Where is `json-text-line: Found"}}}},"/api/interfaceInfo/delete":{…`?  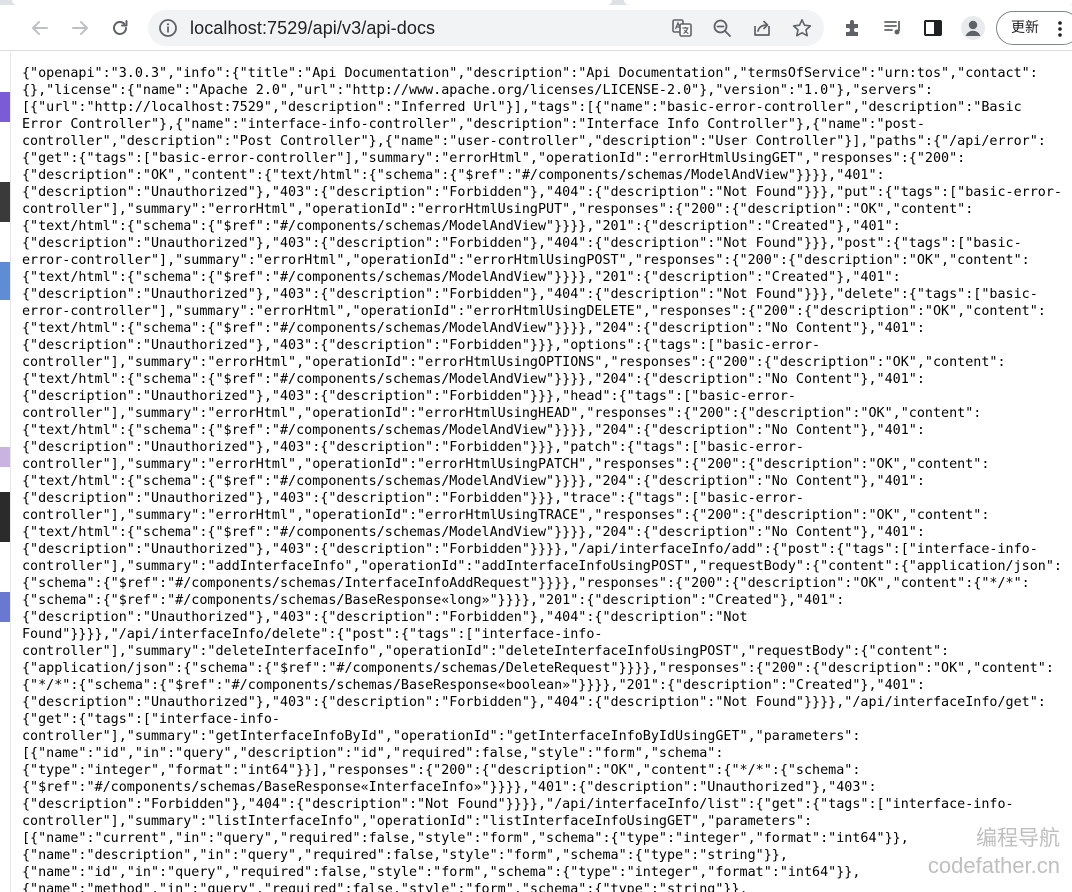
json-text-line: Found"}}}},"/api/interfaceInfo/delete":{… is located at coordinates (312, 634).